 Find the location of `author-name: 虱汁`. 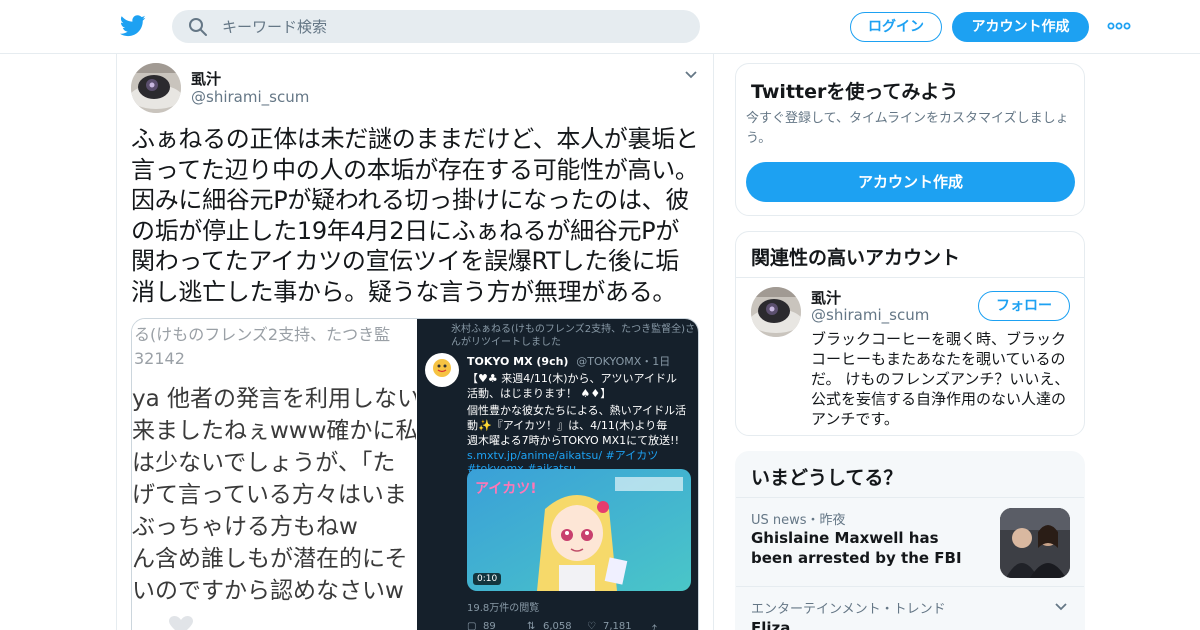

author-name: 虱汁 is located at coordinates (206, 78).